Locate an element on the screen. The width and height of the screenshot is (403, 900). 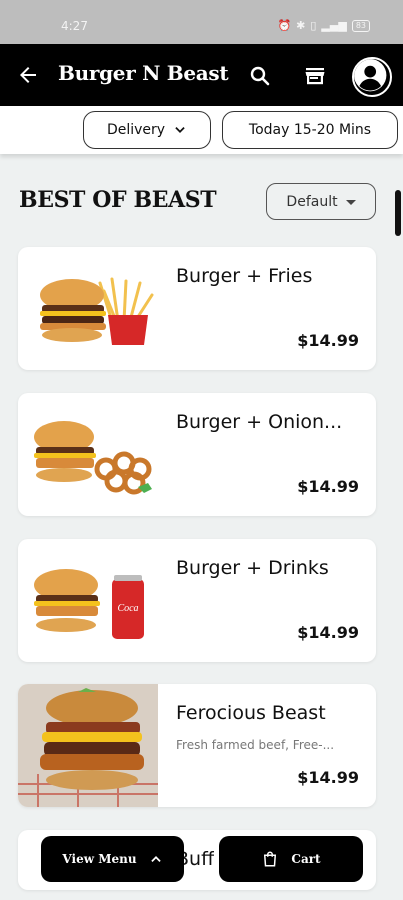
status-icons: ⏰ ✱ ▯ ▂▄▆ 83 is located at coordinates (323, 25).